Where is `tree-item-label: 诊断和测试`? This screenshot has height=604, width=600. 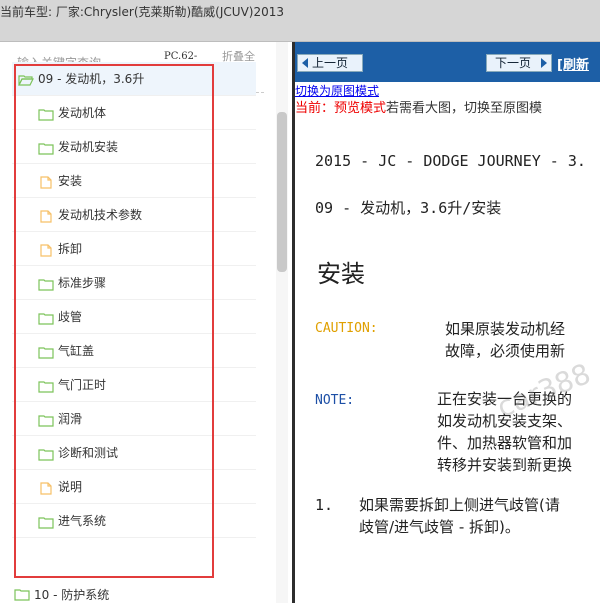
tree-item-label: 诊断和测试 is located at coordinates (88, 453).